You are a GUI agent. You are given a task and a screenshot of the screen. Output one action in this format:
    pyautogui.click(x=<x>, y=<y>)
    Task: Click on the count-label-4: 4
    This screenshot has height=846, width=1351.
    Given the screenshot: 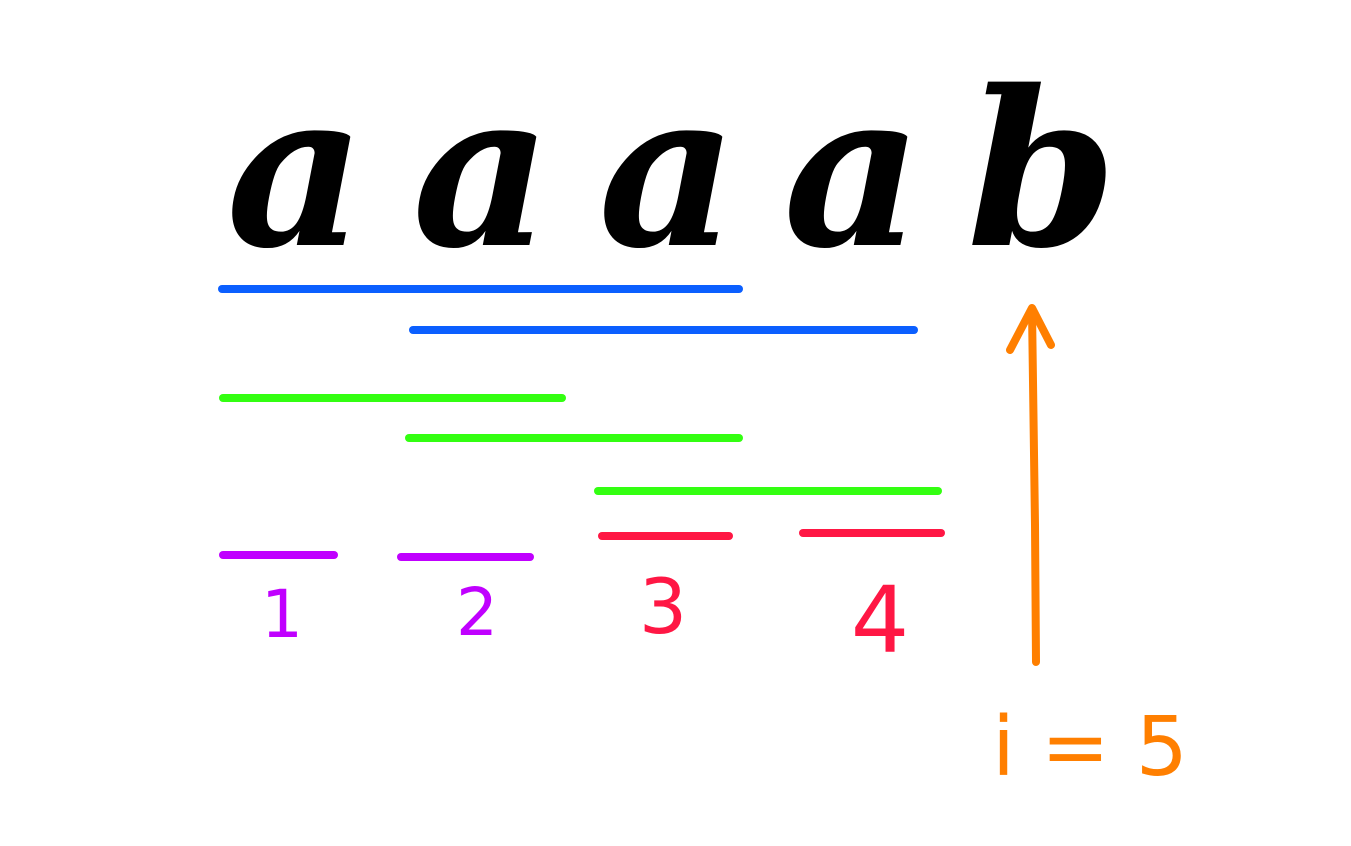 What is the action you would take?
    pyautogui.click(x=880, y=620)
    